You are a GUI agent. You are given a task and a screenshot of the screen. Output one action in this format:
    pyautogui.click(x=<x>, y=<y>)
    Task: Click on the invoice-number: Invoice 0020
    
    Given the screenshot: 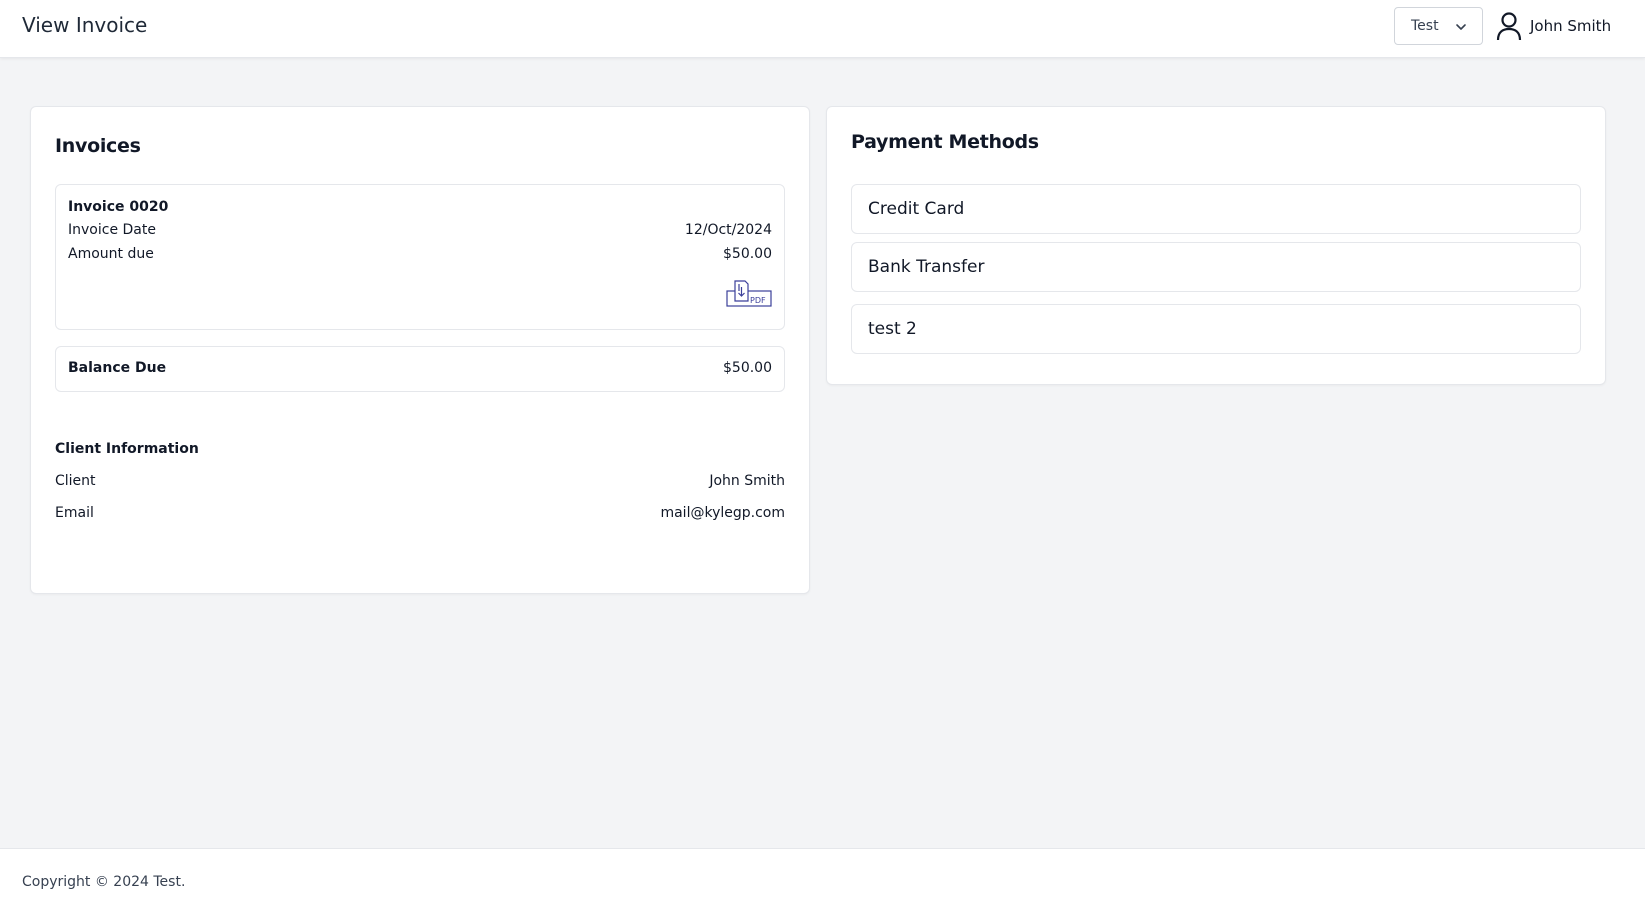 What is the action you would take?
    pyautogui.click(x=118, y=207)
    